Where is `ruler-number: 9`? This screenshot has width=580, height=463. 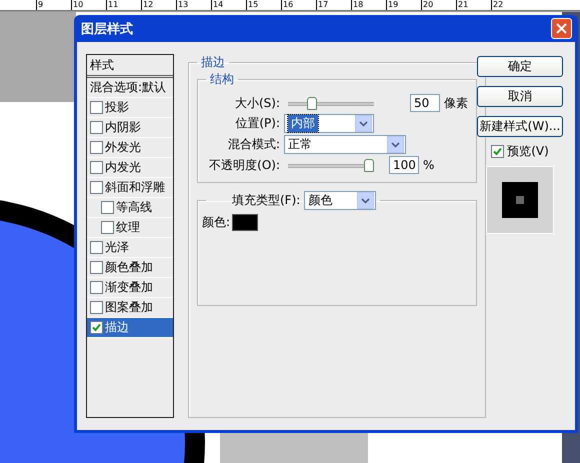
ruler-number: 9 is located at coordinates (53, 5).